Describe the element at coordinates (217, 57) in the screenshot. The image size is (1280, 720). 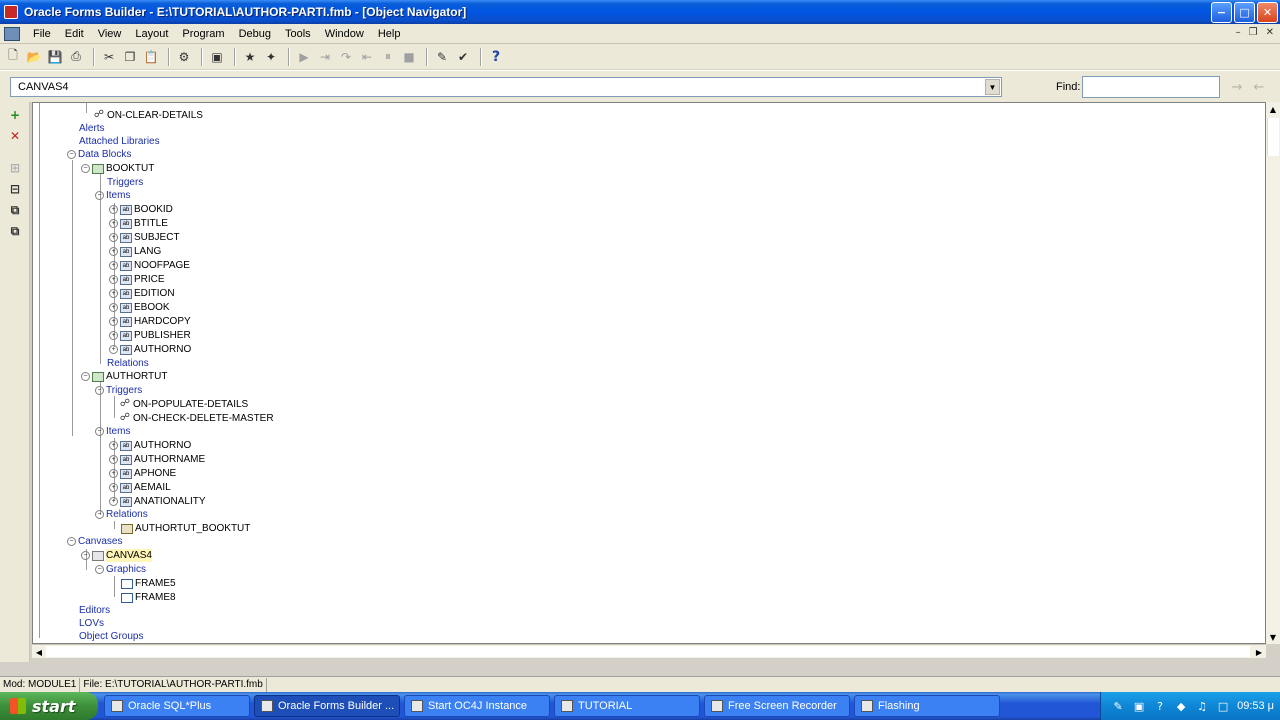
I see `run-form-icon: ▣` at that location.